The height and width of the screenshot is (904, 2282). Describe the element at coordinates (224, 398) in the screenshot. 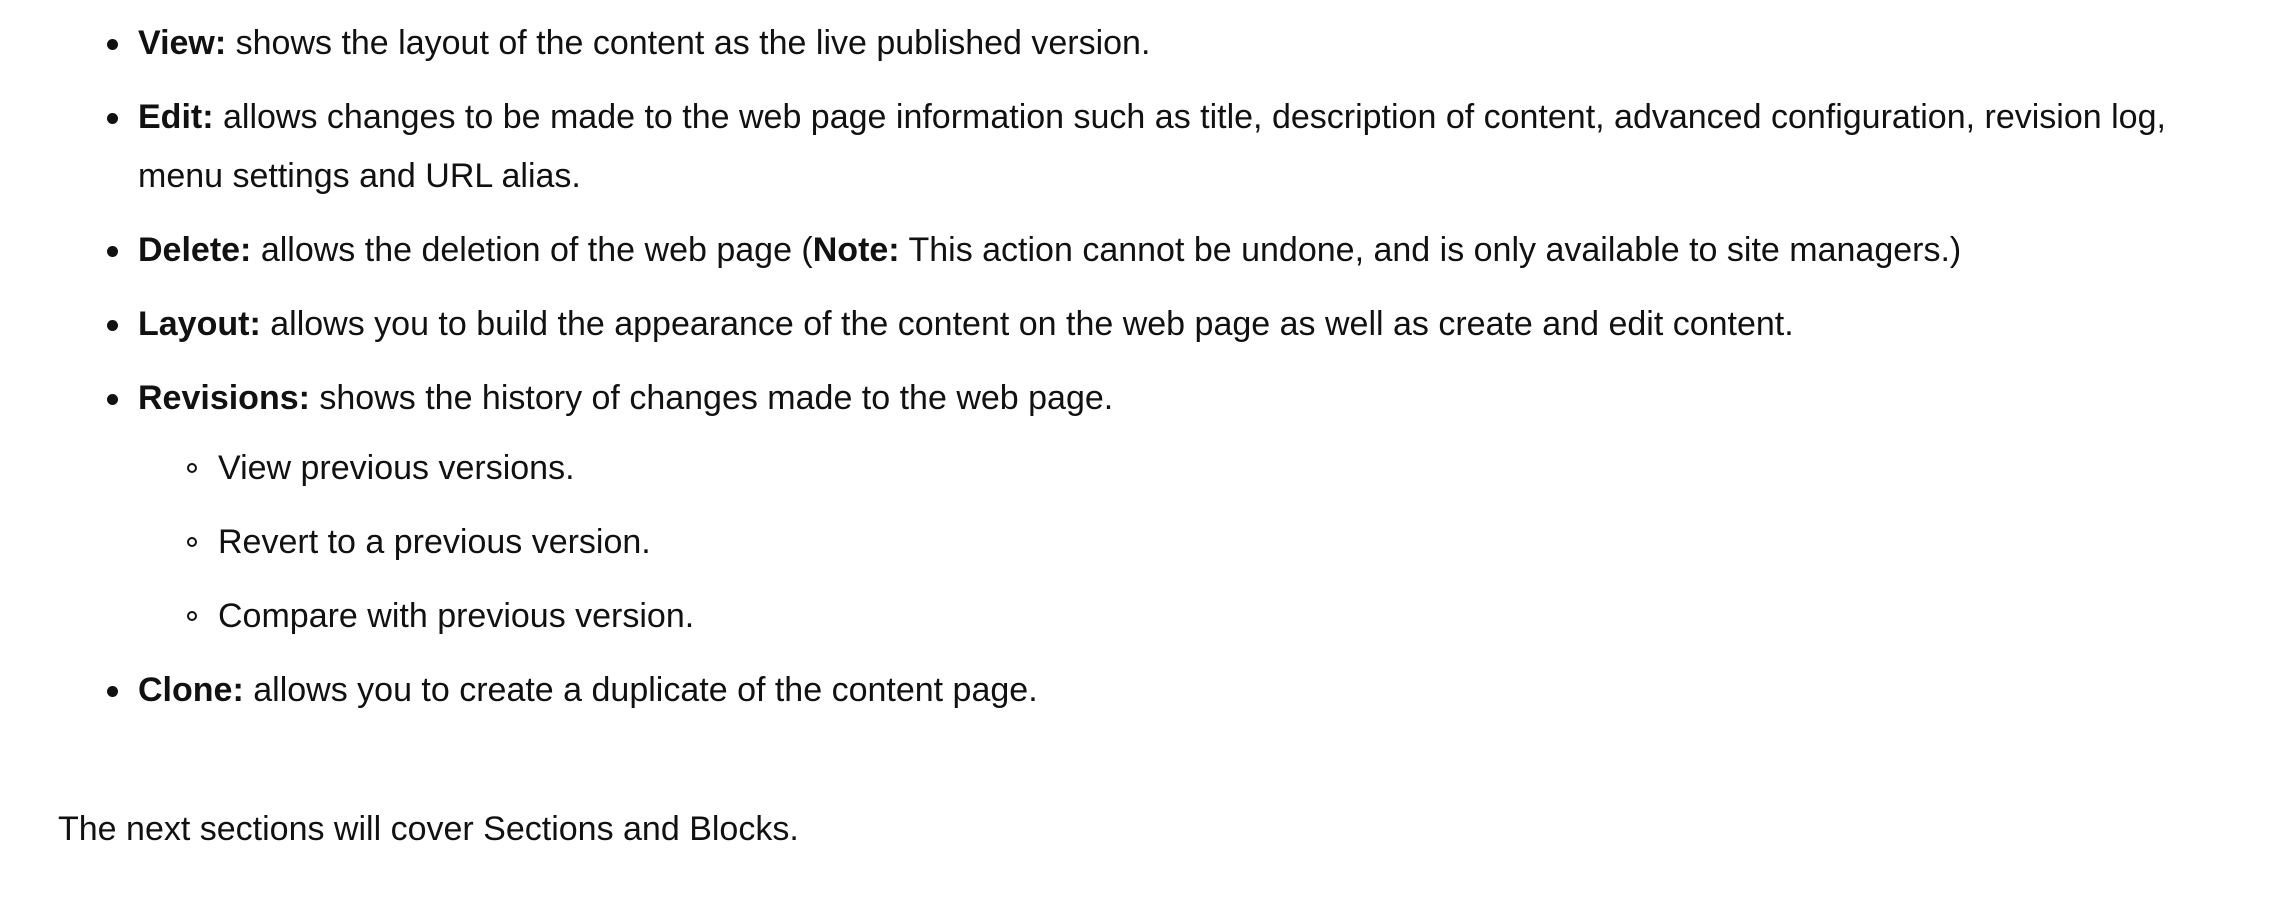

I see `item-term: Revisions:` at that location.